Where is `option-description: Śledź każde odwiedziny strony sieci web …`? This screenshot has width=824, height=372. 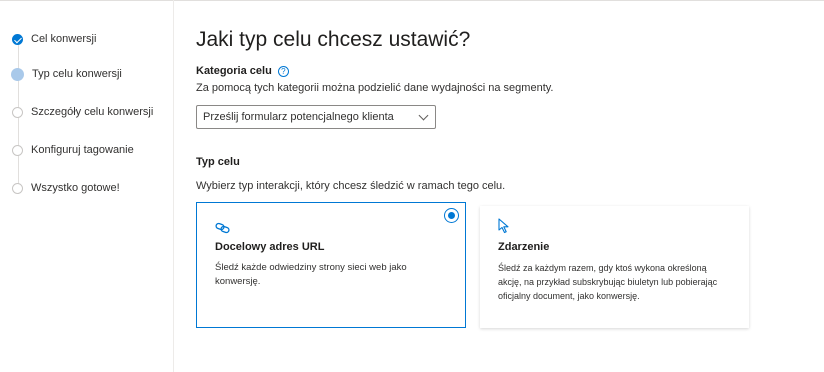 option-description: Śledź każde odwiedziny strony sieci web … is located at coordinates (311, 274).